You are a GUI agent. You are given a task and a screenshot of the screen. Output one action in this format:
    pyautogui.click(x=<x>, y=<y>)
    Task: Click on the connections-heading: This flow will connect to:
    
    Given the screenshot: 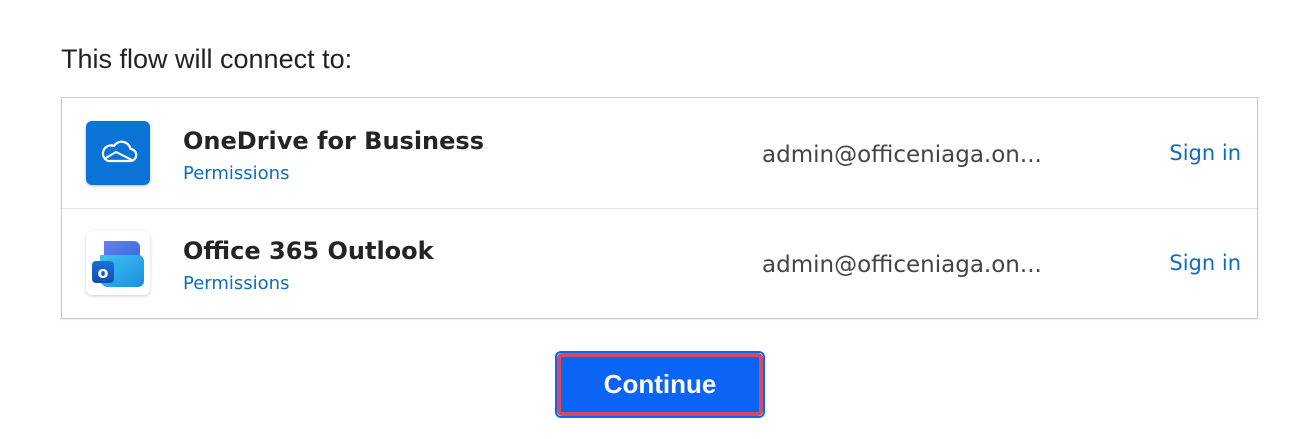 What is the action you would take?
    pyautogui.click(x=207, y=59)
    